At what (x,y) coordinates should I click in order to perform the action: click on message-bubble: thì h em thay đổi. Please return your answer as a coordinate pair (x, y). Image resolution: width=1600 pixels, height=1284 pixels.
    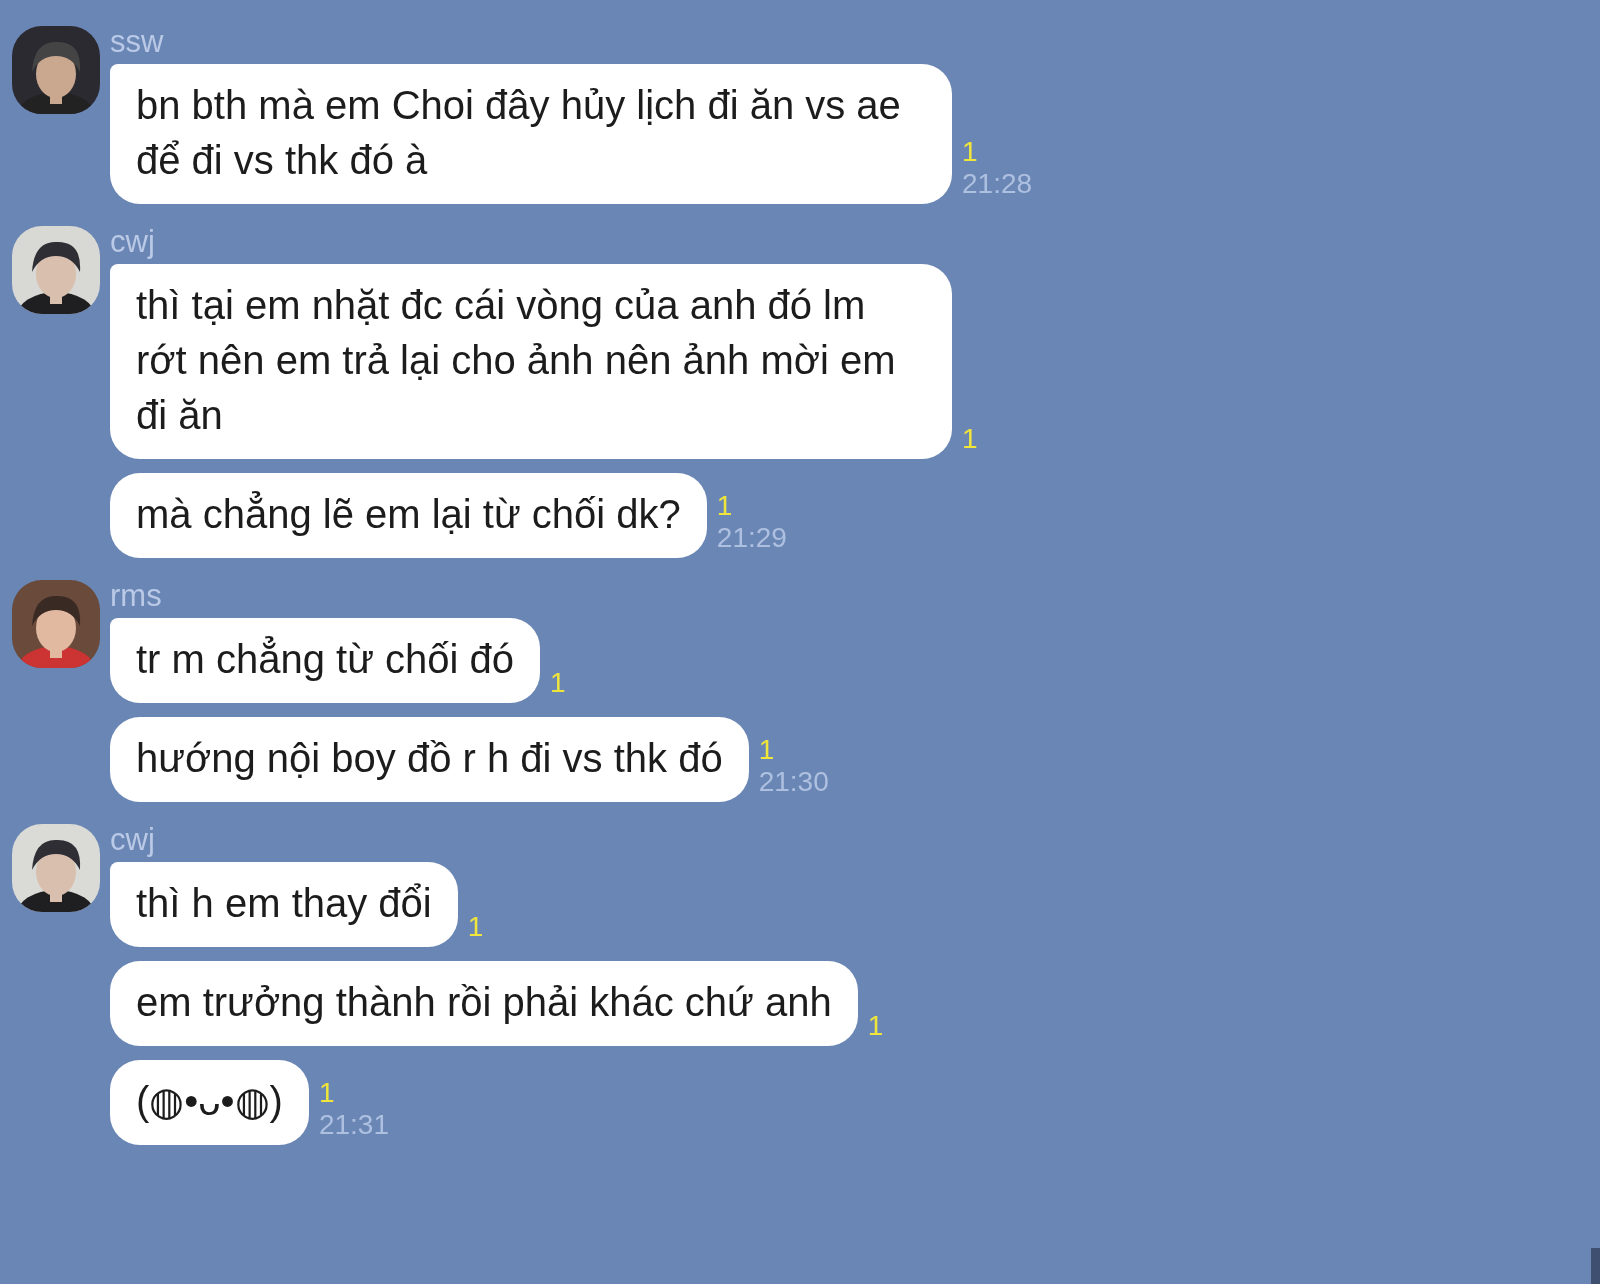
    Looking at the image, I should click on (284, 904).